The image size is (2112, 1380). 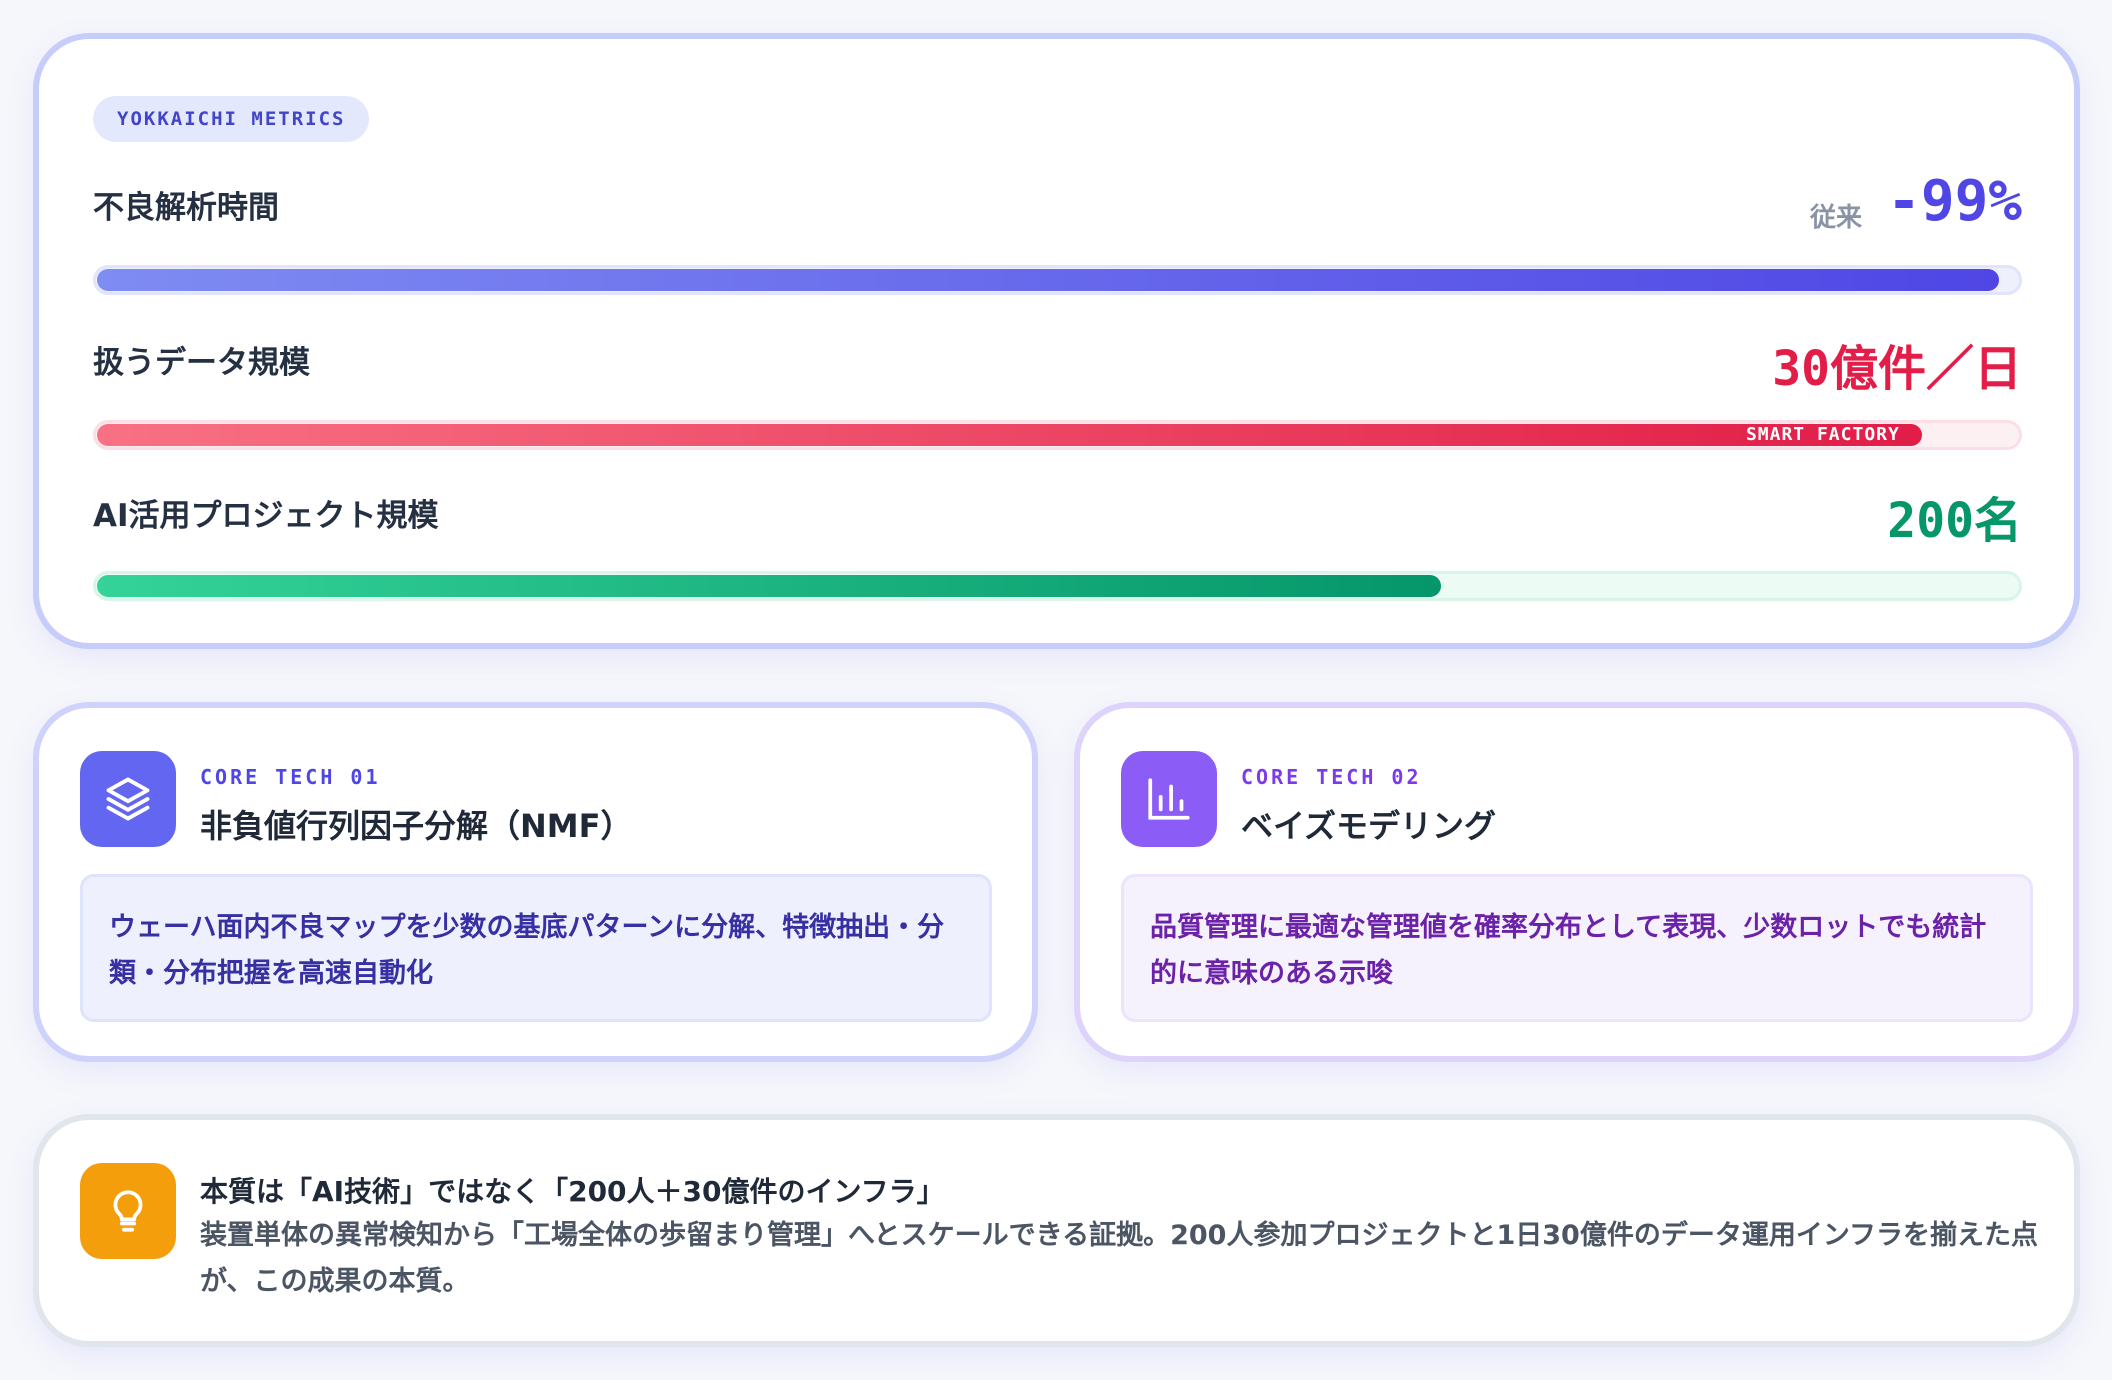 What do you see at coordinates (1369, 826) in the screenshot?
I see `tech-title: ベイズモデリング` at bounding box center [1369, 826].